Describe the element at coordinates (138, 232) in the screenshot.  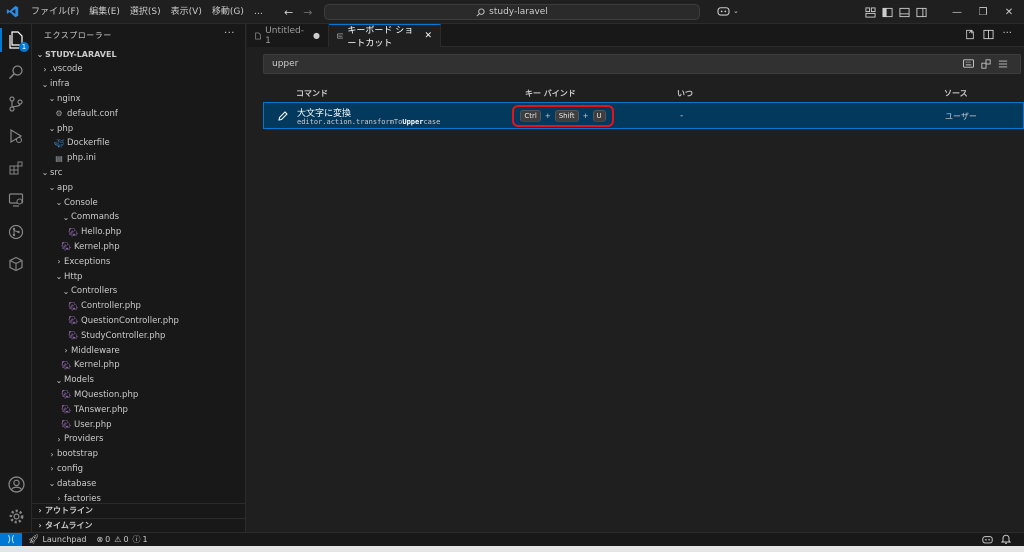
I see `tree-file: 🐘︎ Hello.php` at that location.